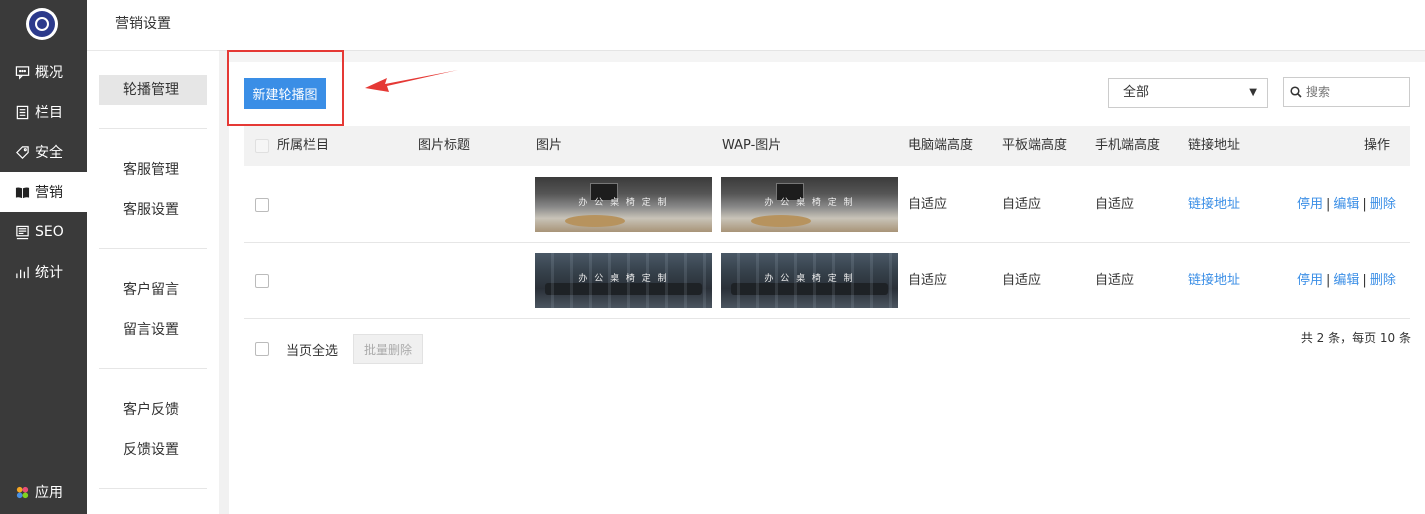 This screenshot has width=1425, height=514. I want to click on col-title: 图片标题, so click(444, 145).